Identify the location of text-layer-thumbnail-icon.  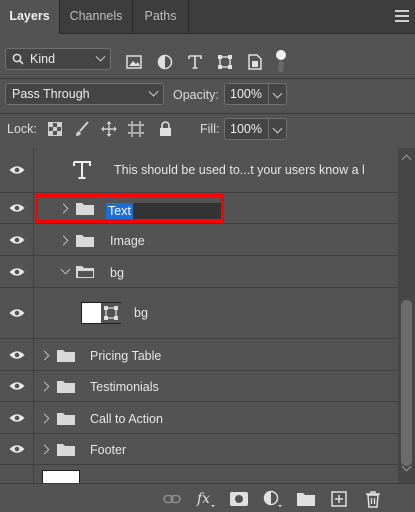
(82, 170).